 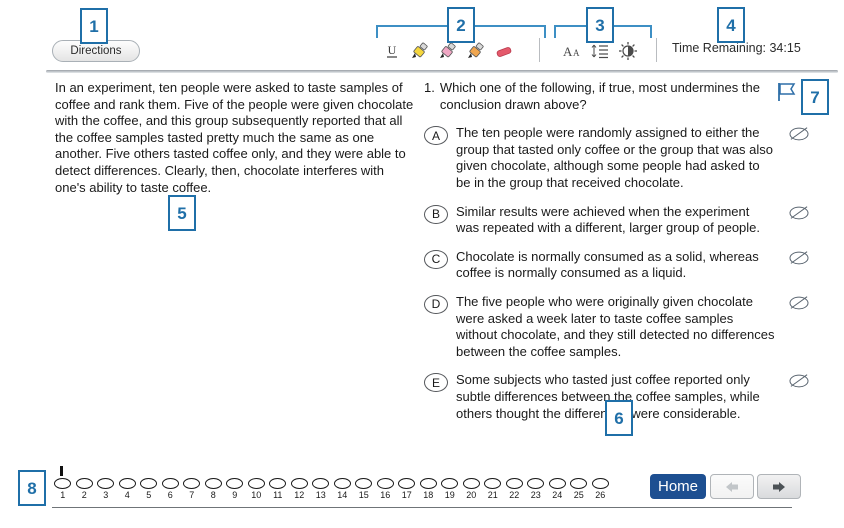 I want to click on question-bubble-14: 14, so click(x=343, y=489).